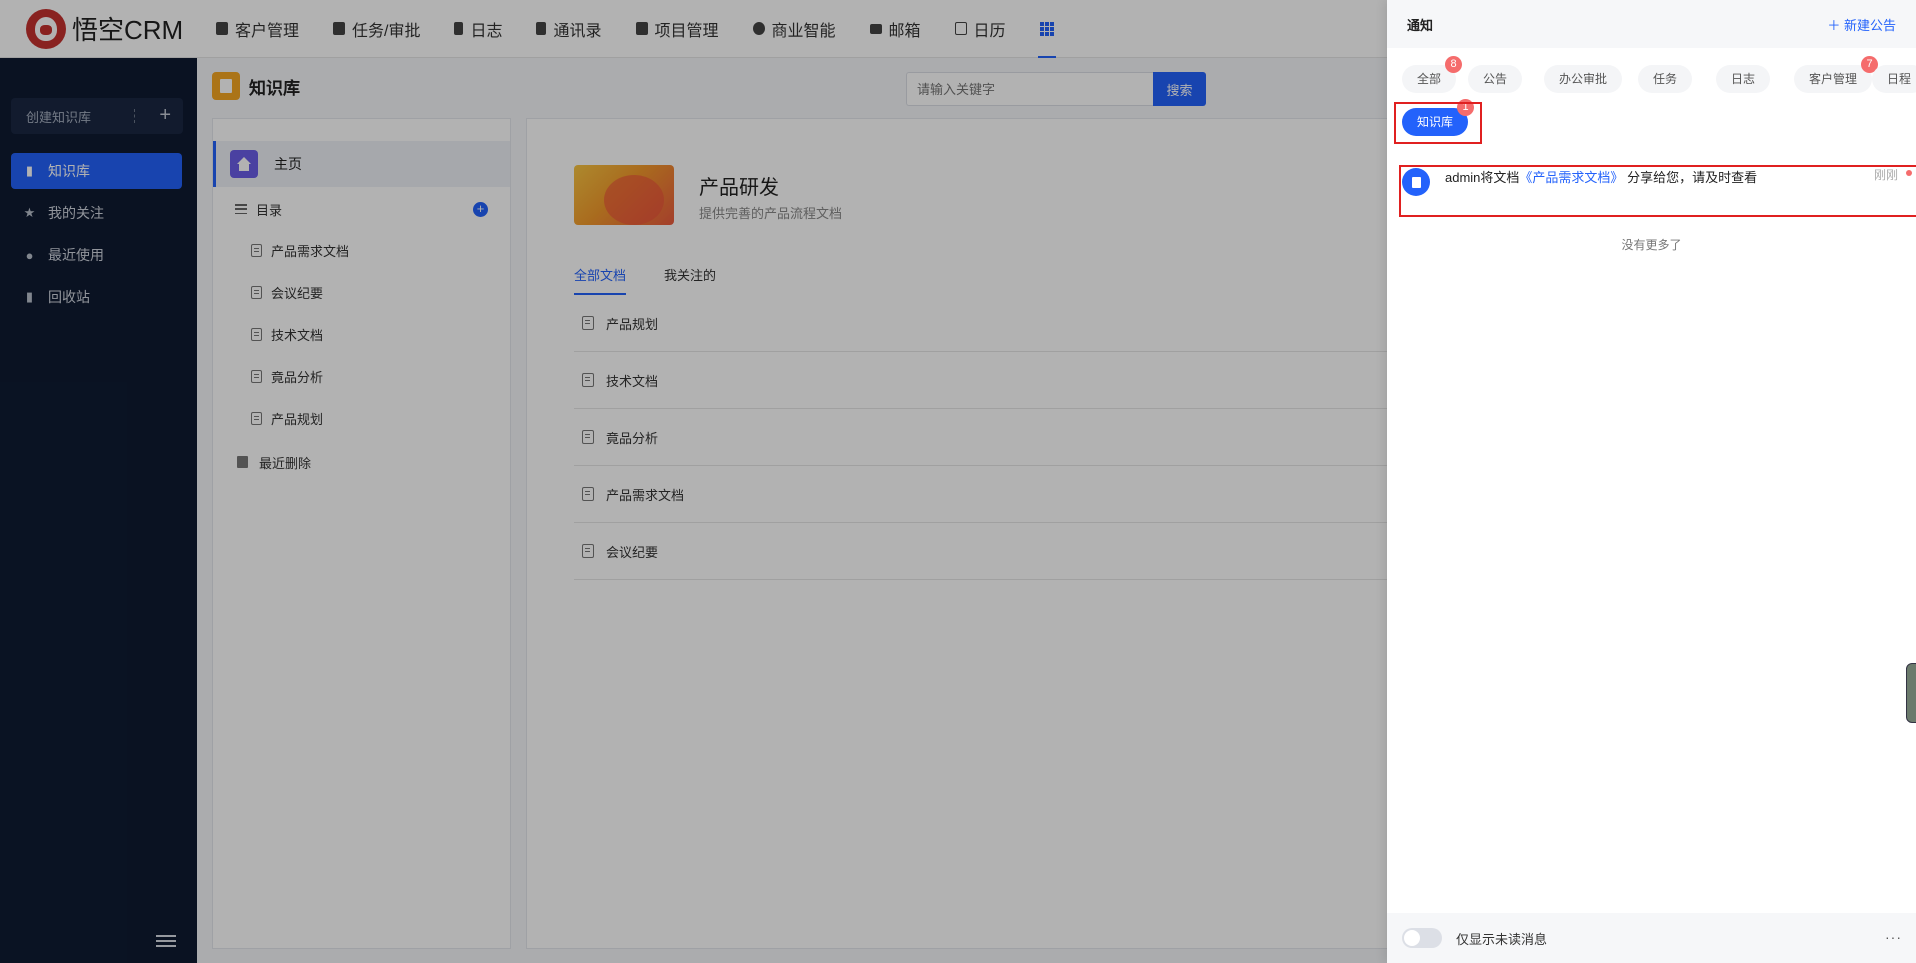  I want to click on count-badge: 8, so click(1454, 64).